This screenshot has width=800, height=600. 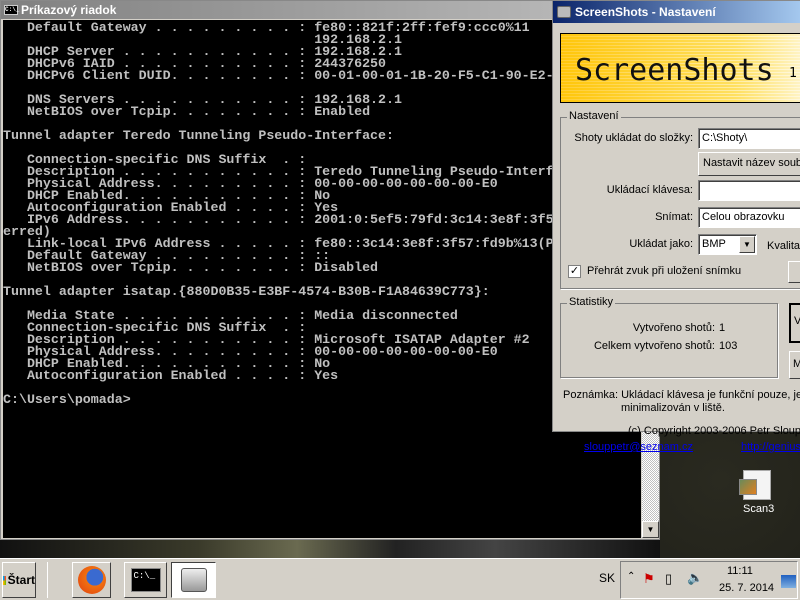 What do you see at coordinates (788, 581) in the screenshot?
I see `show-desktop-icon` at bounding box center [788, 581].